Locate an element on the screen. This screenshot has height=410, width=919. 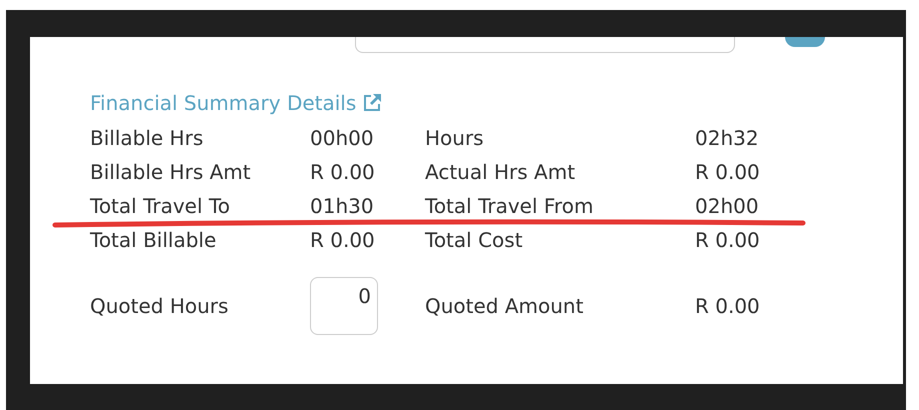
text-field is located at coordinates (545, 45).